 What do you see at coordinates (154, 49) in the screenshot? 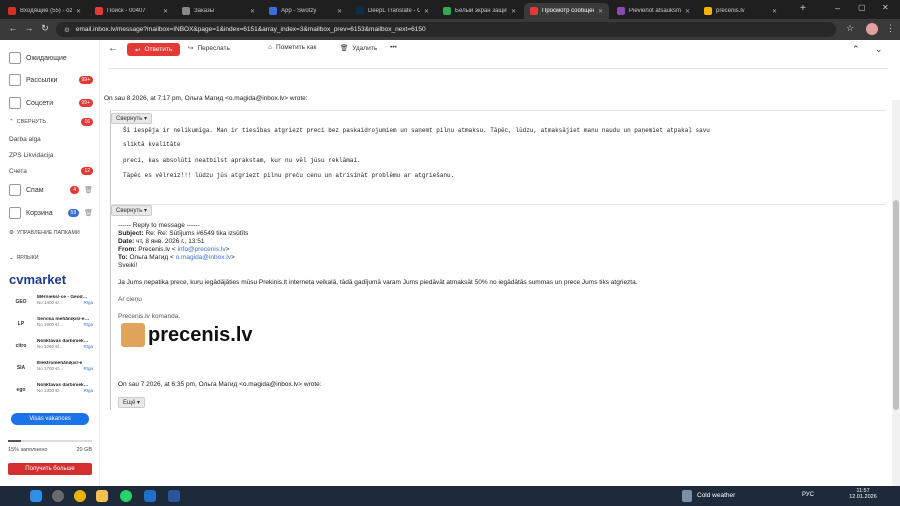
I see `reply-button: ↩ Ответить` at bounding box center [154, 49].